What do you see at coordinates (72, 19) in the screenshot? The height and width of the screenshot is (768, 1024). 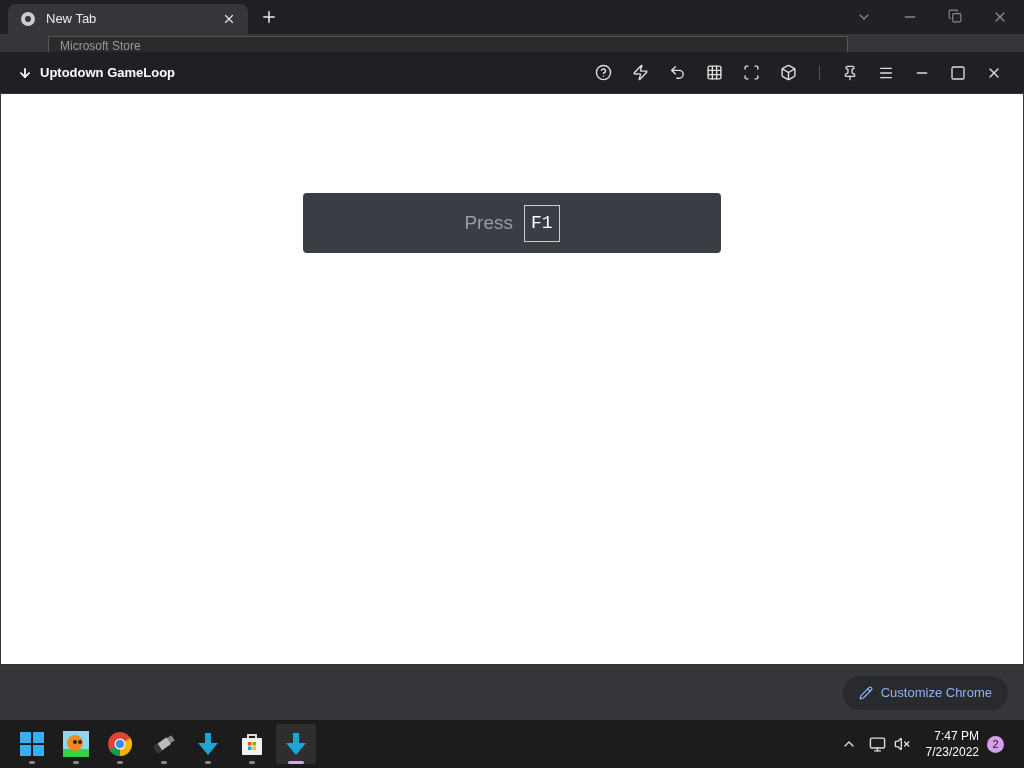 I see `tab-title: New Tab` at bounding box center [72, 19].